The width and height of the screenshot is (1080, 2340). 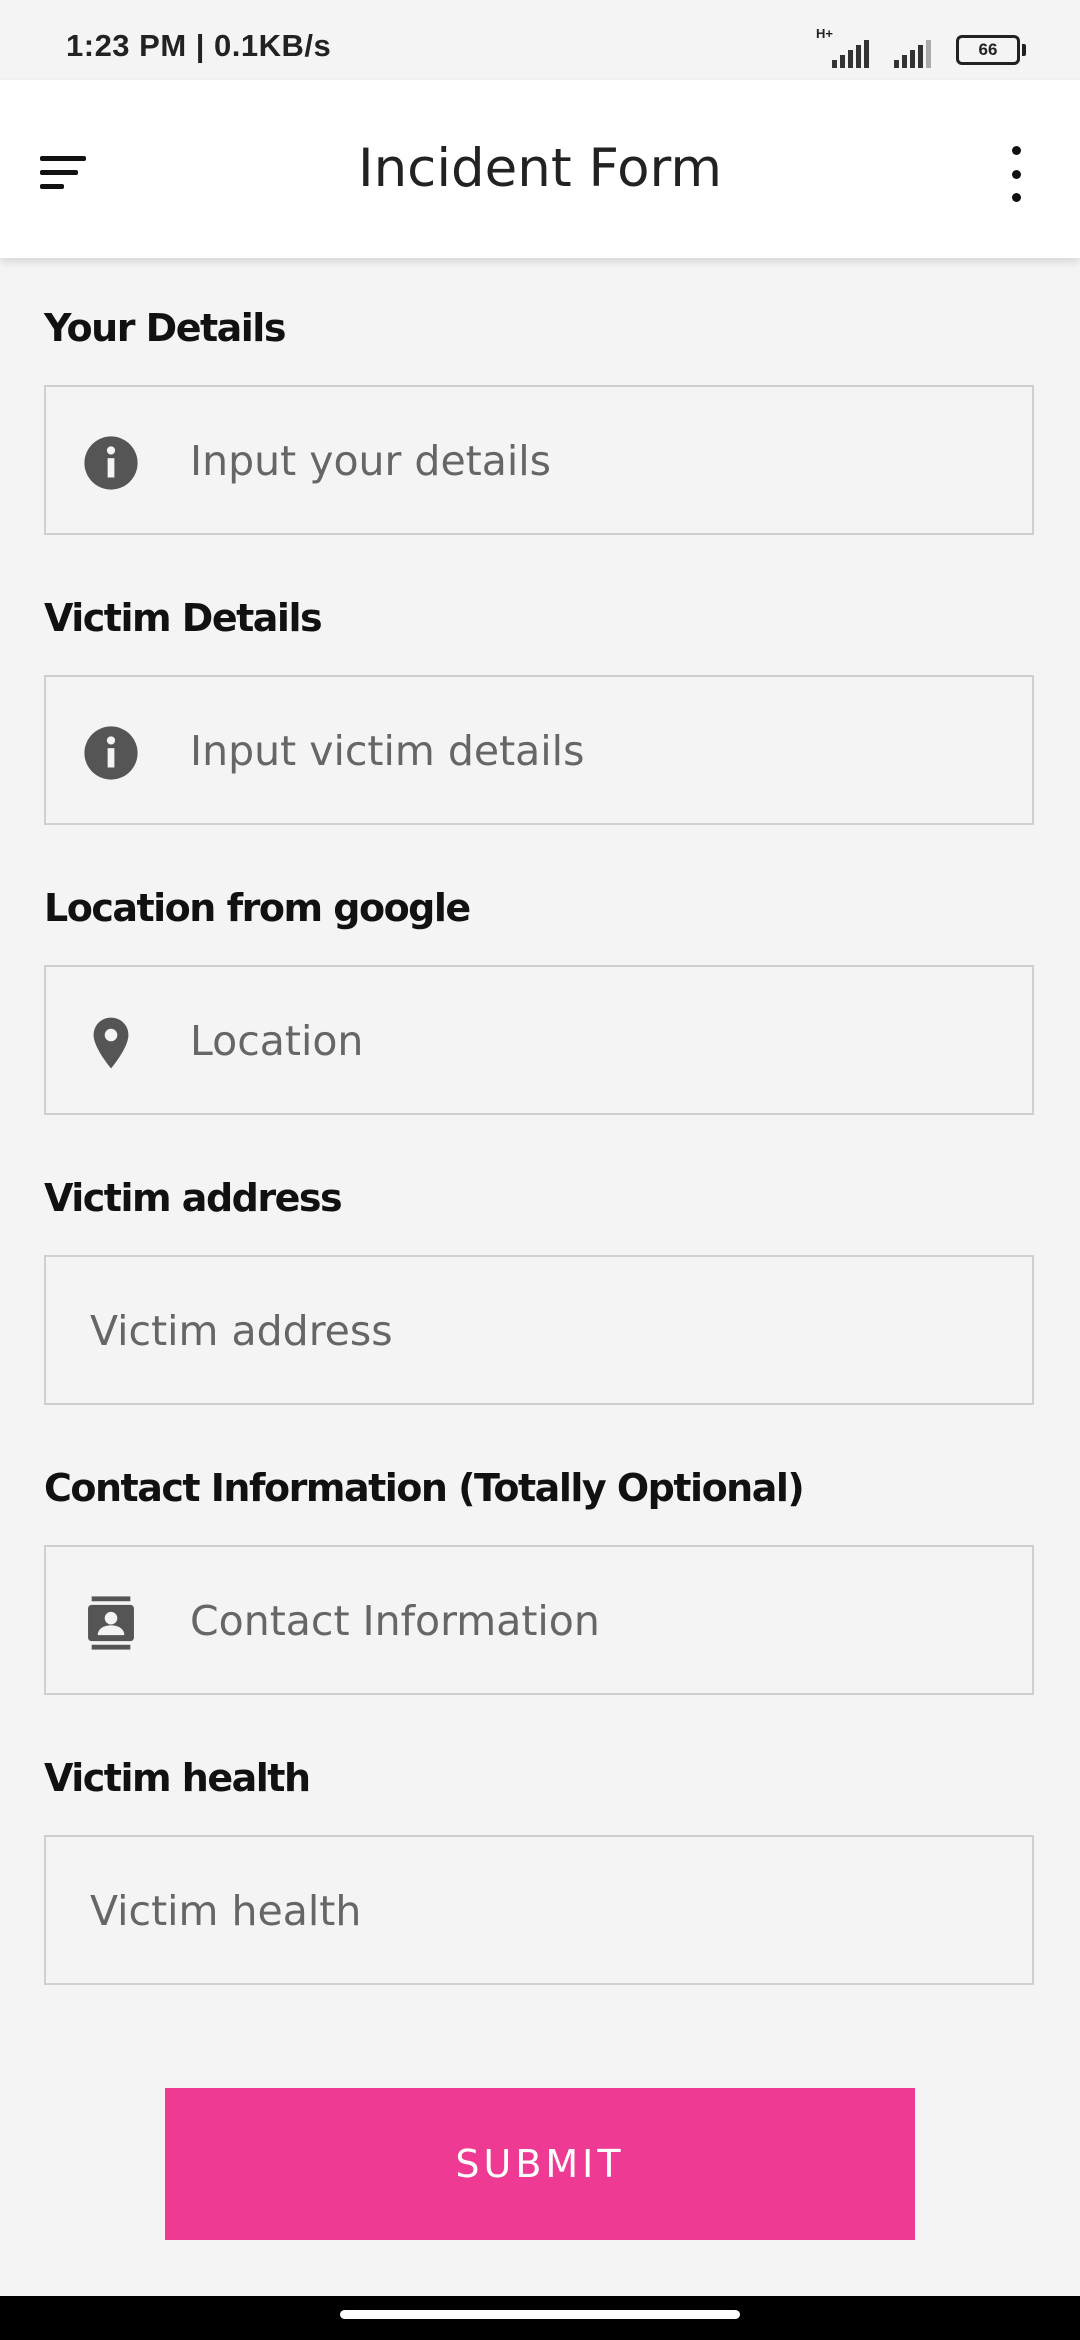 I want to click on victim-health-label: Victim health, so click(x=177, y=1778).